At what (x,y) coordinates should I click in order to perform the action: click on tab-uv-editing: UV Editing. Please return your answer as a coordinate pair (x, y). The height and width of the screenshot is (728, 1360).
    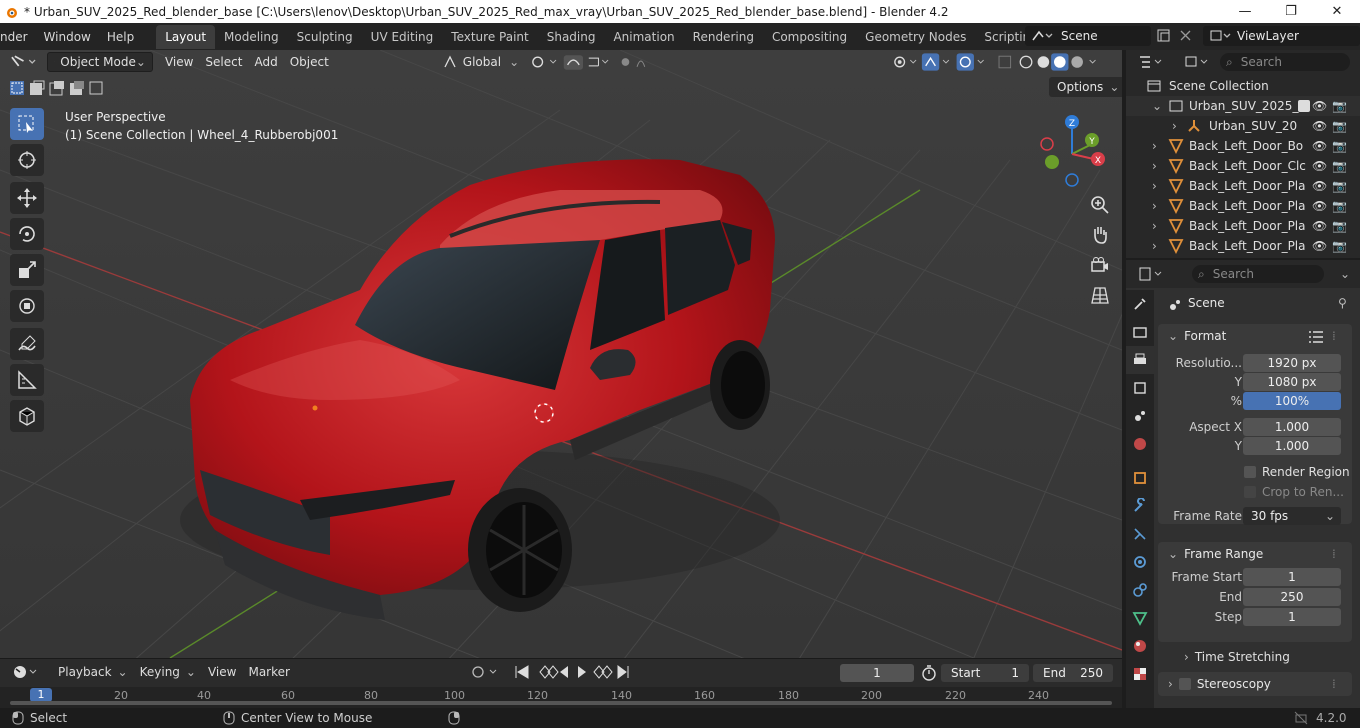
    Looking at the image, I should click on (402, 37).